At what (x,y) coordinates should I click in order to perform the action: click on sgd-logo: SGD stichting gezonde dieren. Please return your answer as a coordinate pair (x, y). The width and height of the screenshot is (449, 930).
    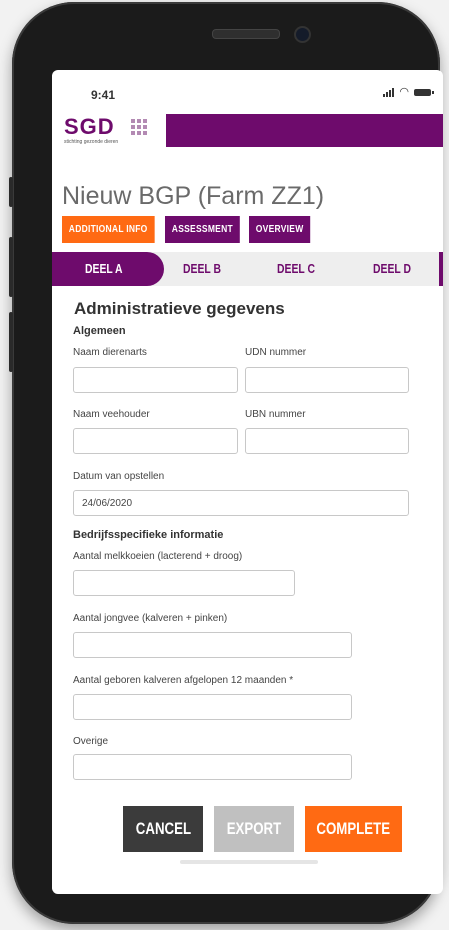
    Looking at the image, I should click on (114, 131).